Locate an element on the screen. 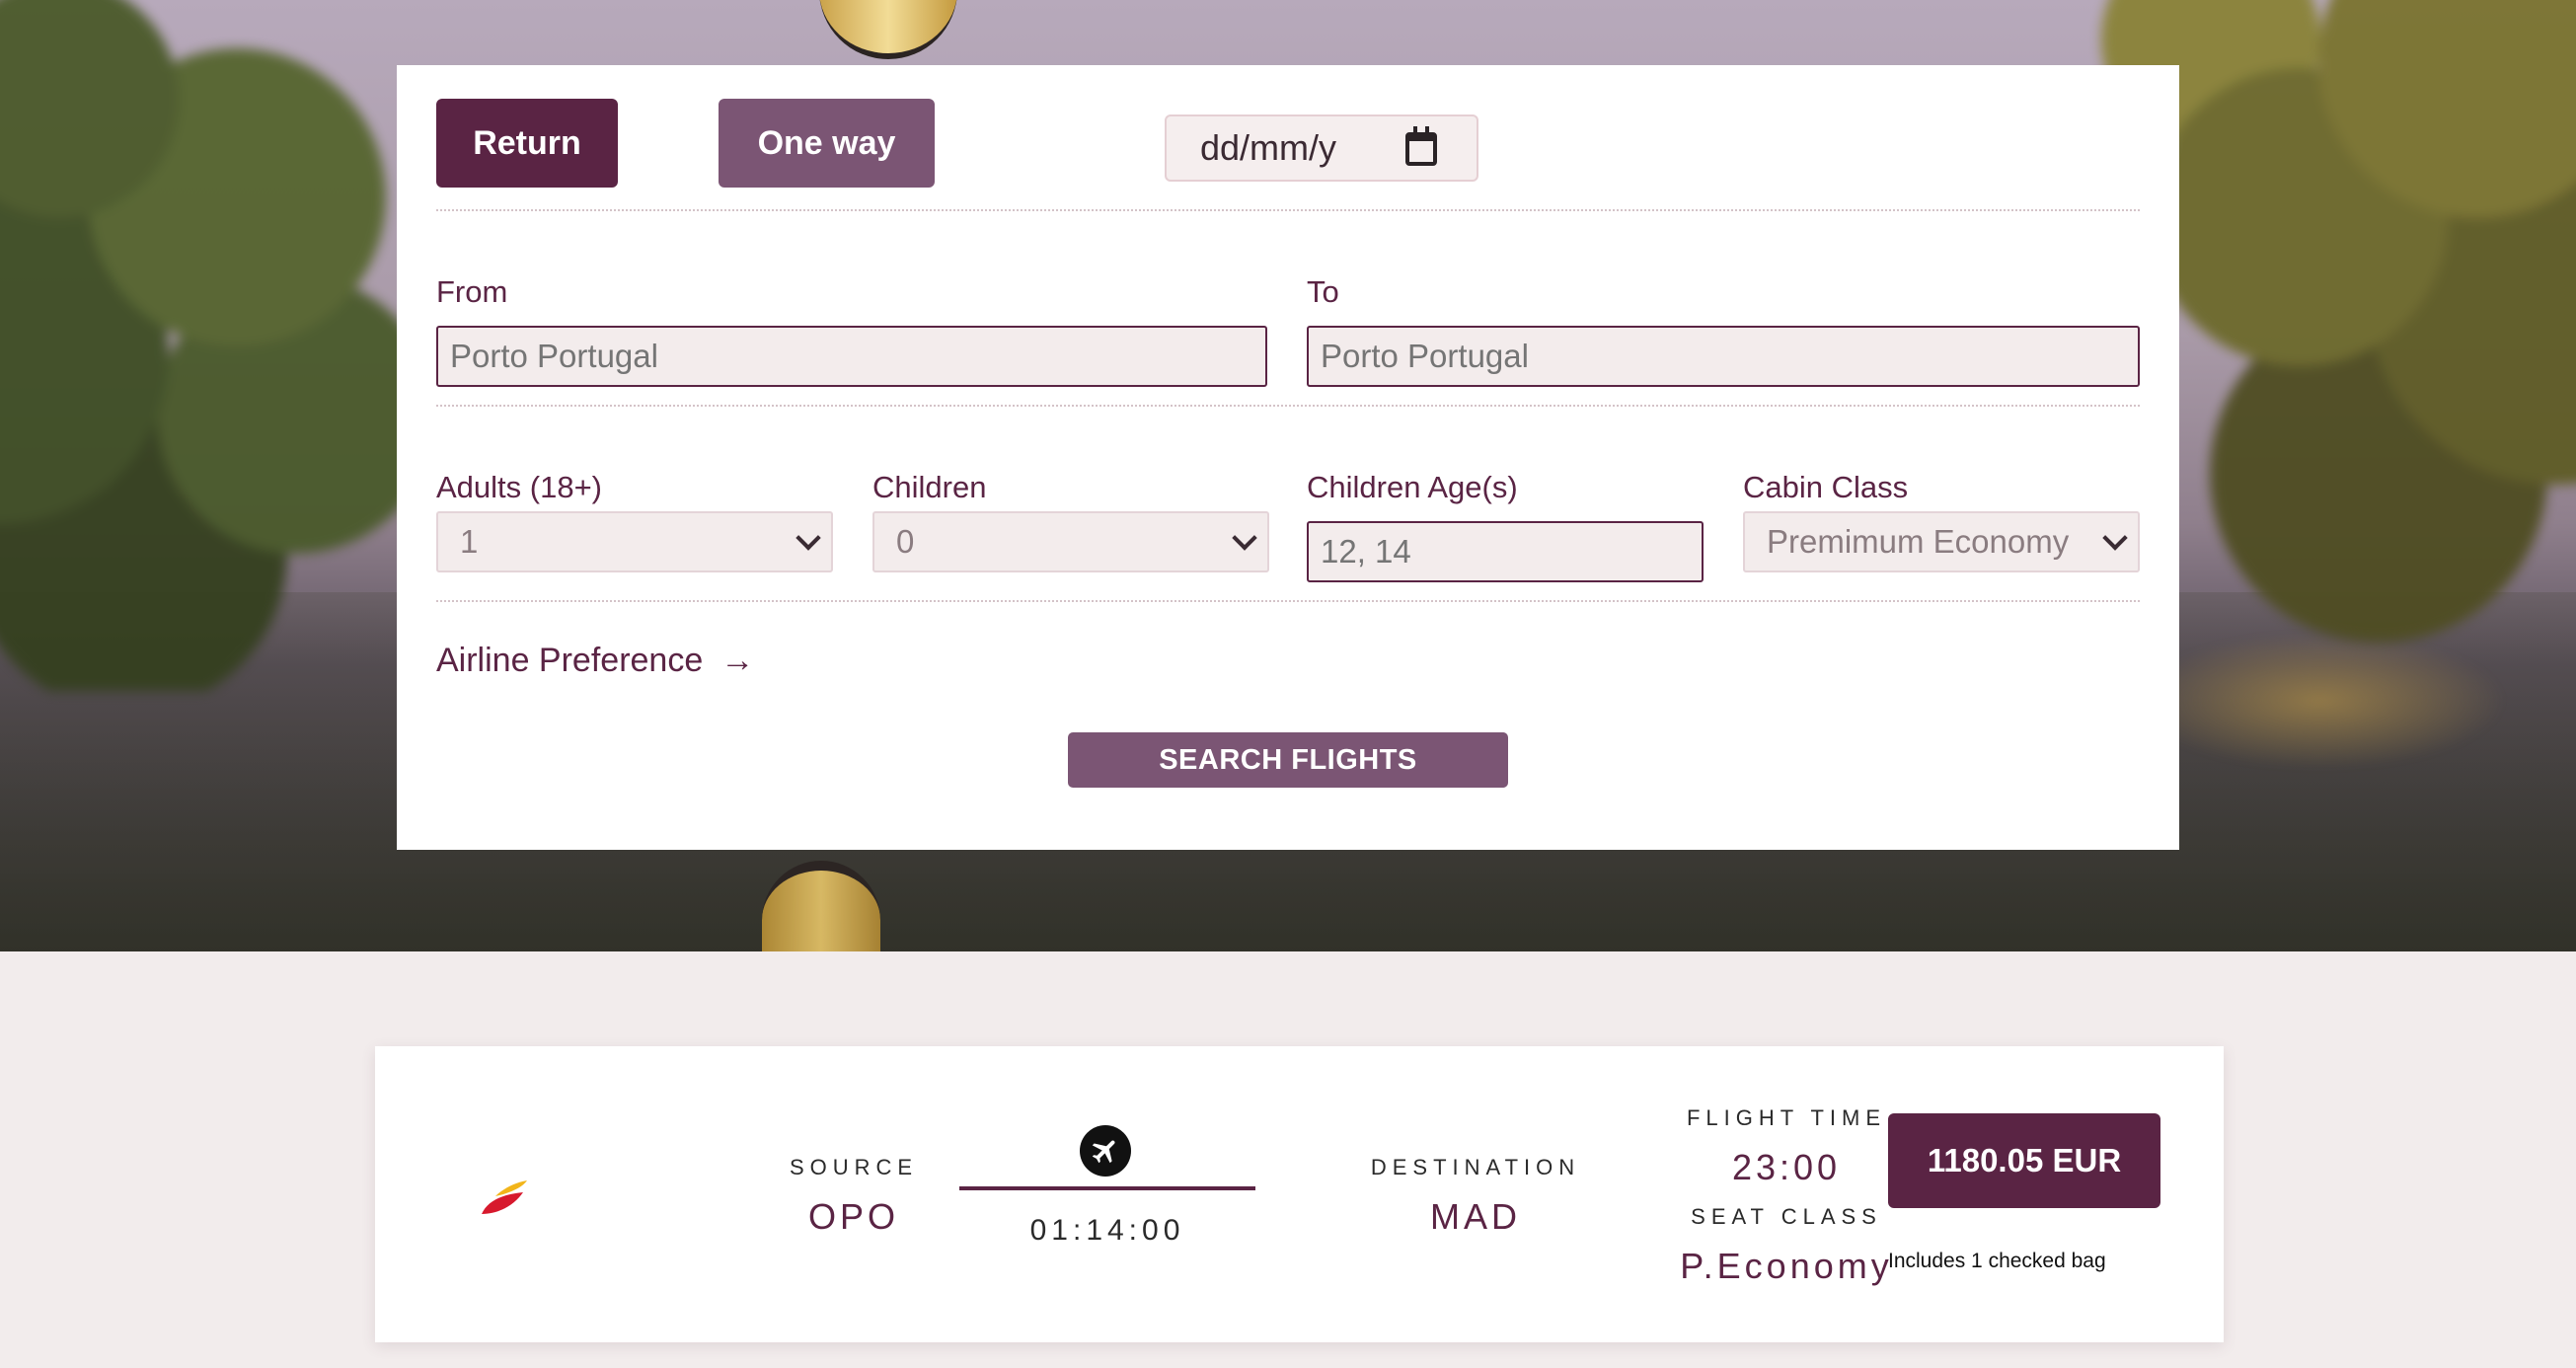 This screenshot has height=1368, width=2576. to-label: To is located at coordinates (1323, 291).